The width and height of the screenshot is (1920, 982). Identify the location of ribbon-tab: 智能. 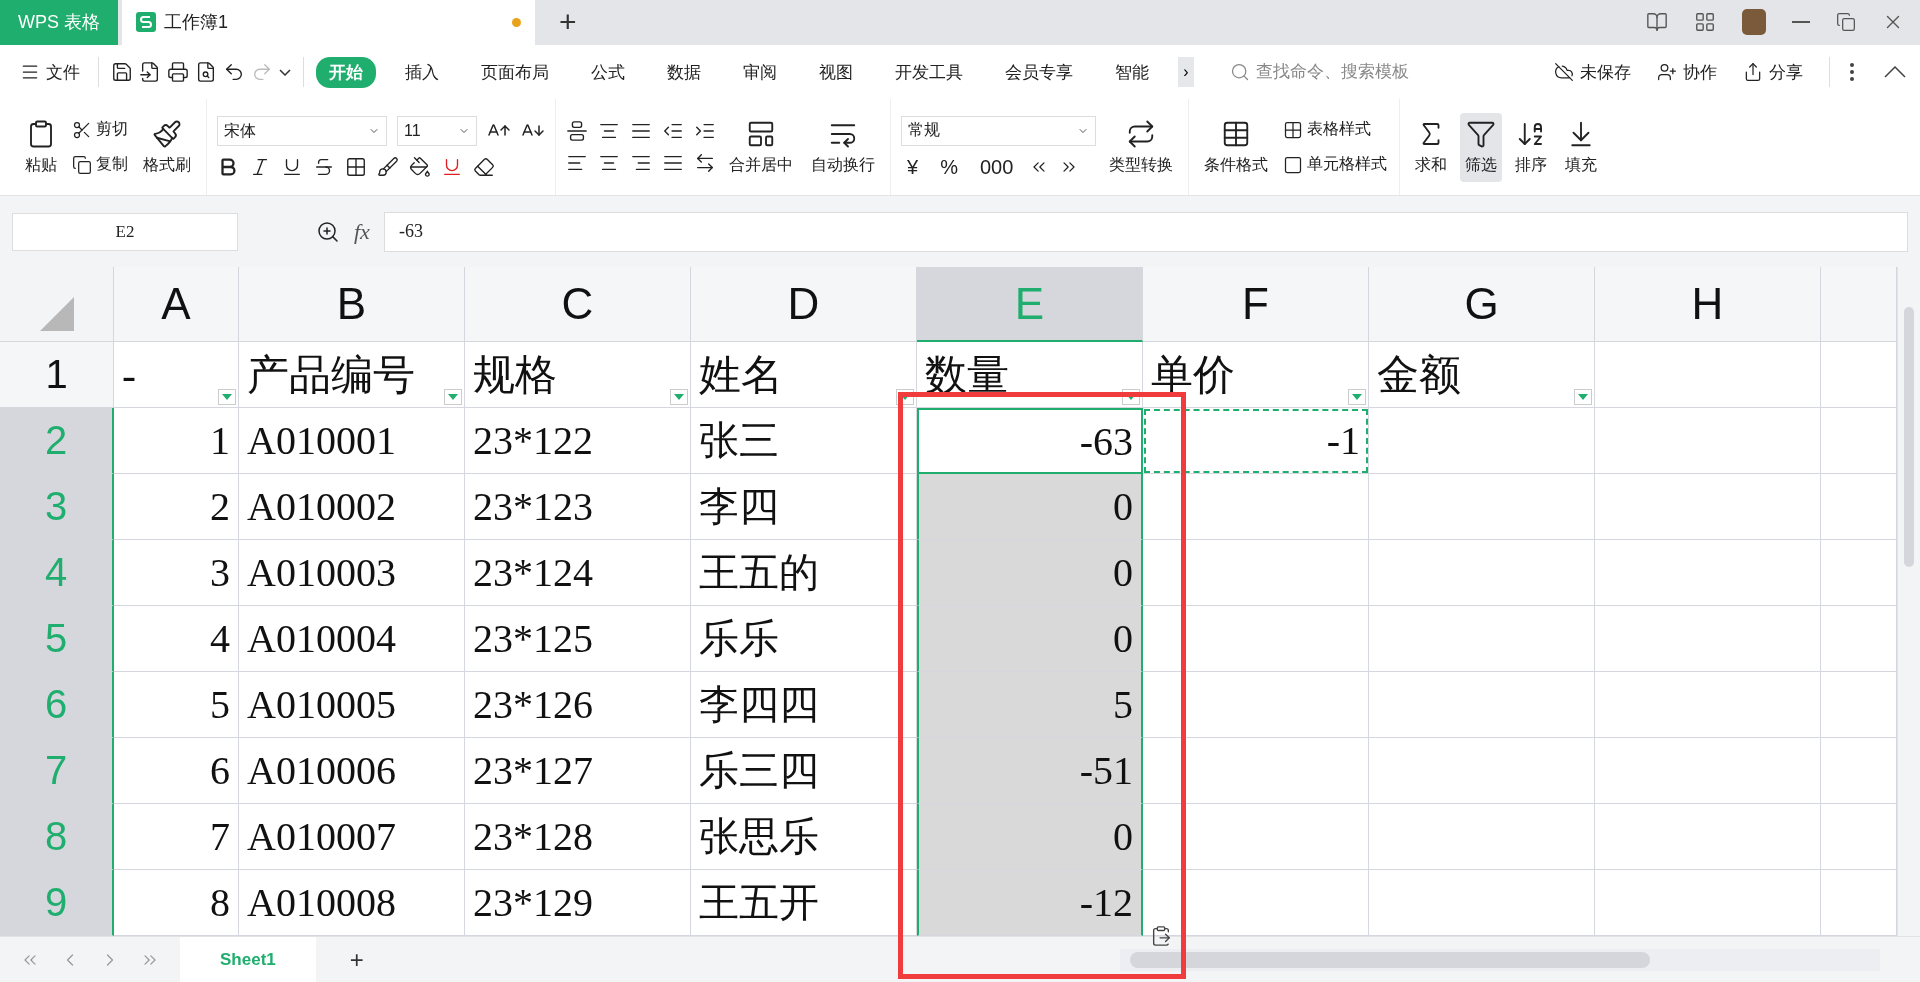
(1132, 72).